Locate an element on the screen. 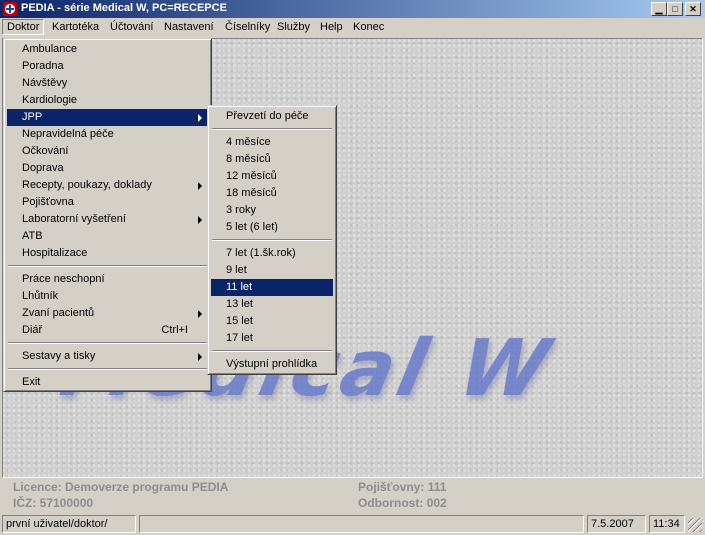  jpp-item-13-let: 13 let is located at coordinates (272, 304).